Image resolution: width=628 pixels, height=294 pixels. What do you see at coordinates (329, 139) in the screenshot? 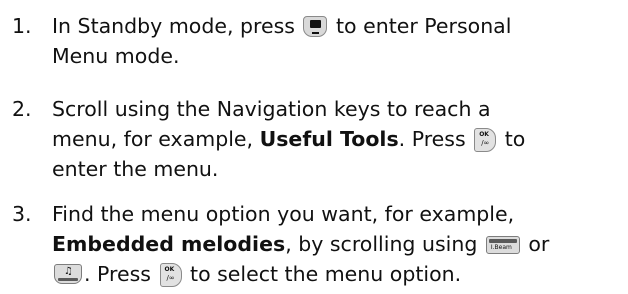
I see `menu-name-useful-tools: Useful Tools` at bounding box center [329, 139].